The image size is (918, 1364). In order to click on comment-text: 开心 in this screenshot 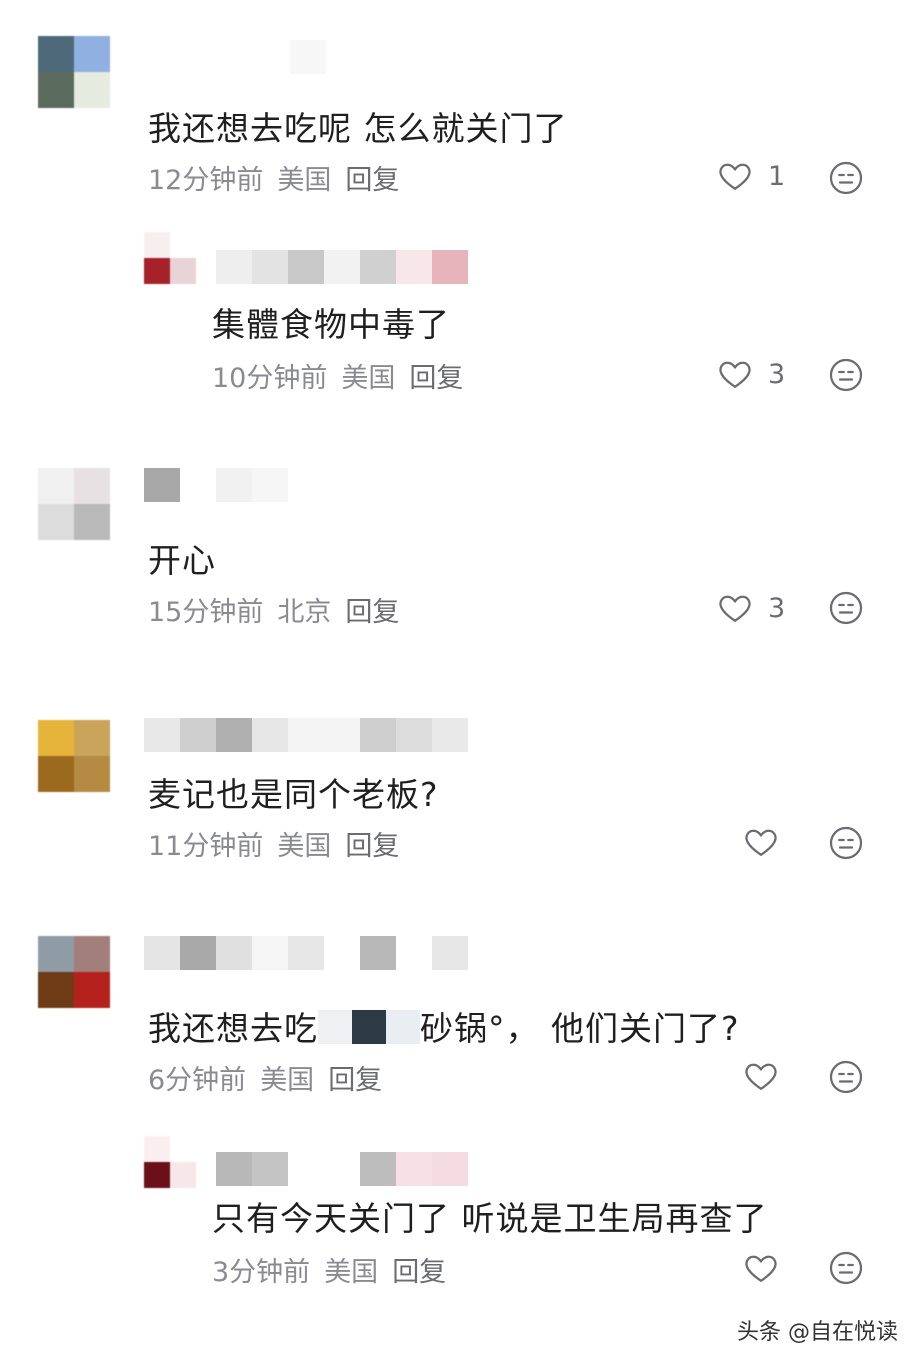, I will do `click(182, 560)`.